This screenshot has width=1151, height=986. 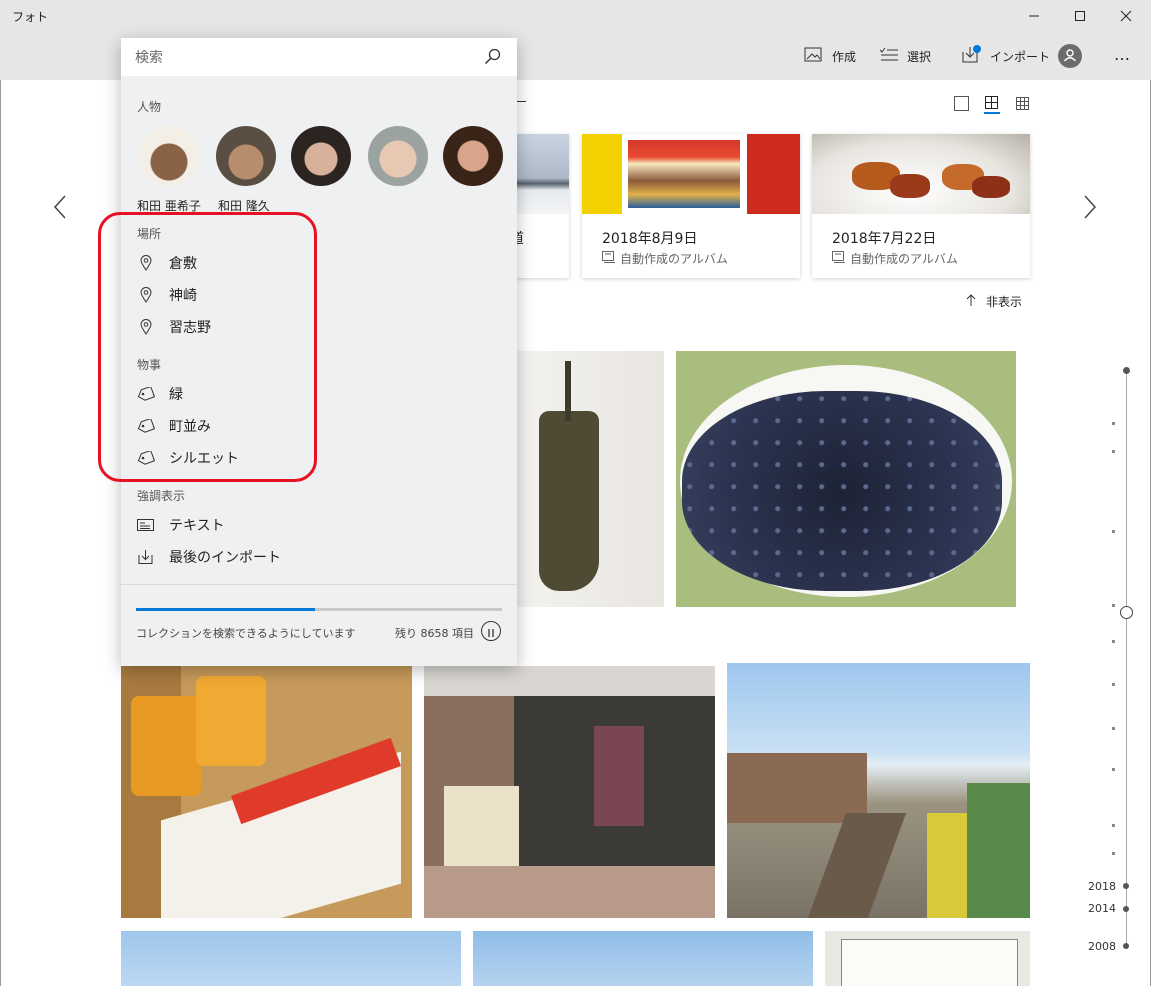 I want to click on close-button, so click(x=1126, y=16).